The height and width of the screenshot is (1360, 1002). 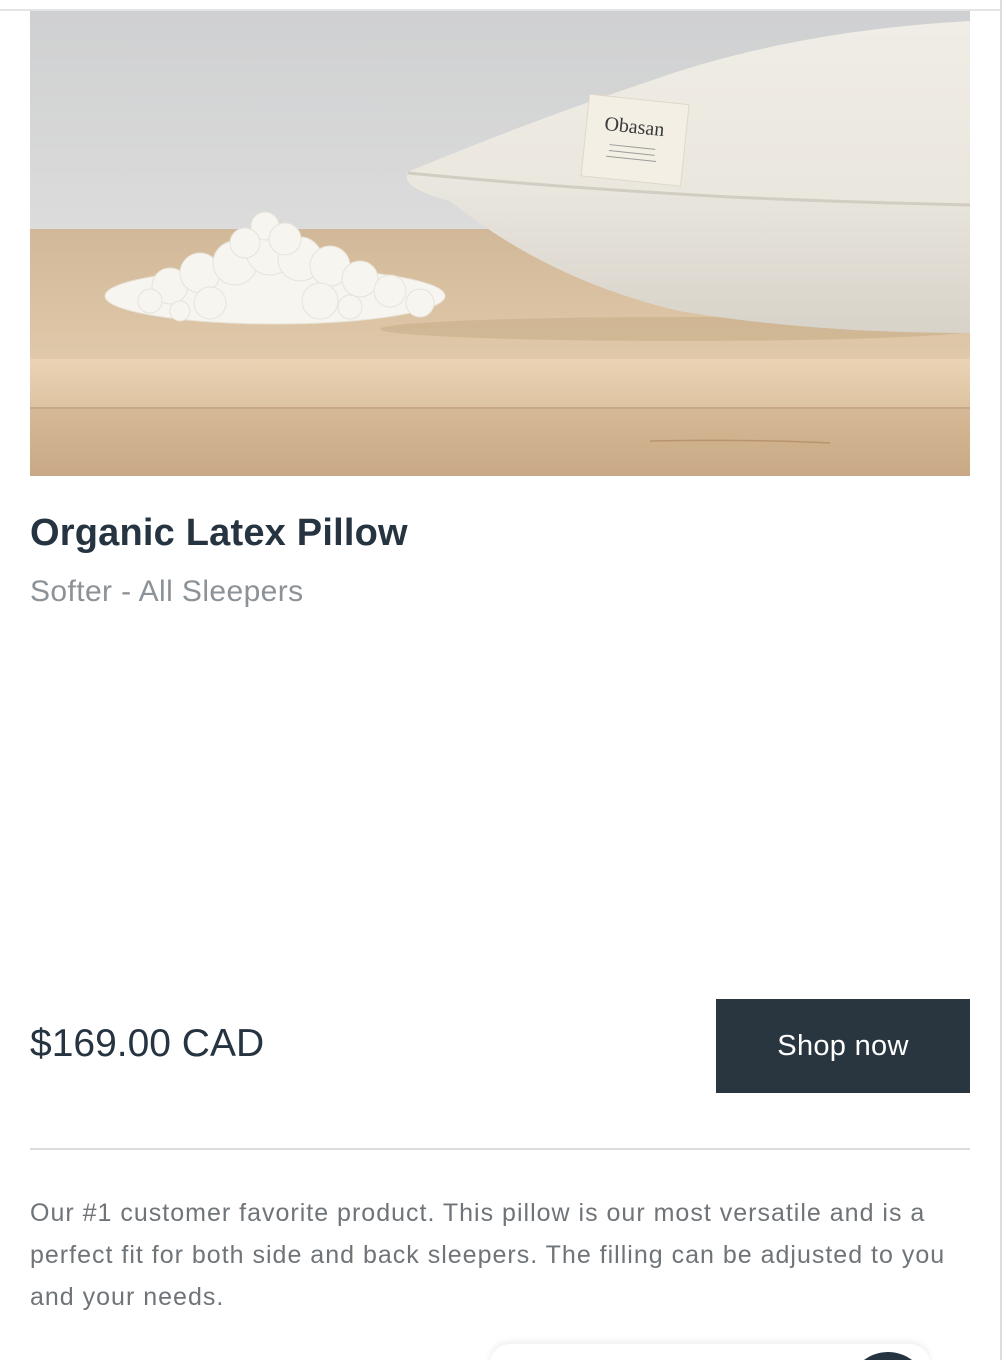 I want to click on divider, so click(x=500, y=1149).